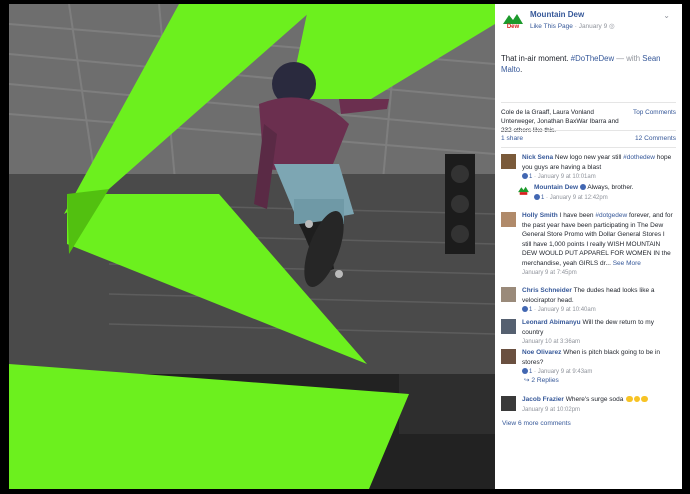 The image size is (690, 494). What do you see at coordinates (549, 273) in the screenshot?
I see `comment-time: January 9 at 7:45pm` at bounding box center [549, 273].